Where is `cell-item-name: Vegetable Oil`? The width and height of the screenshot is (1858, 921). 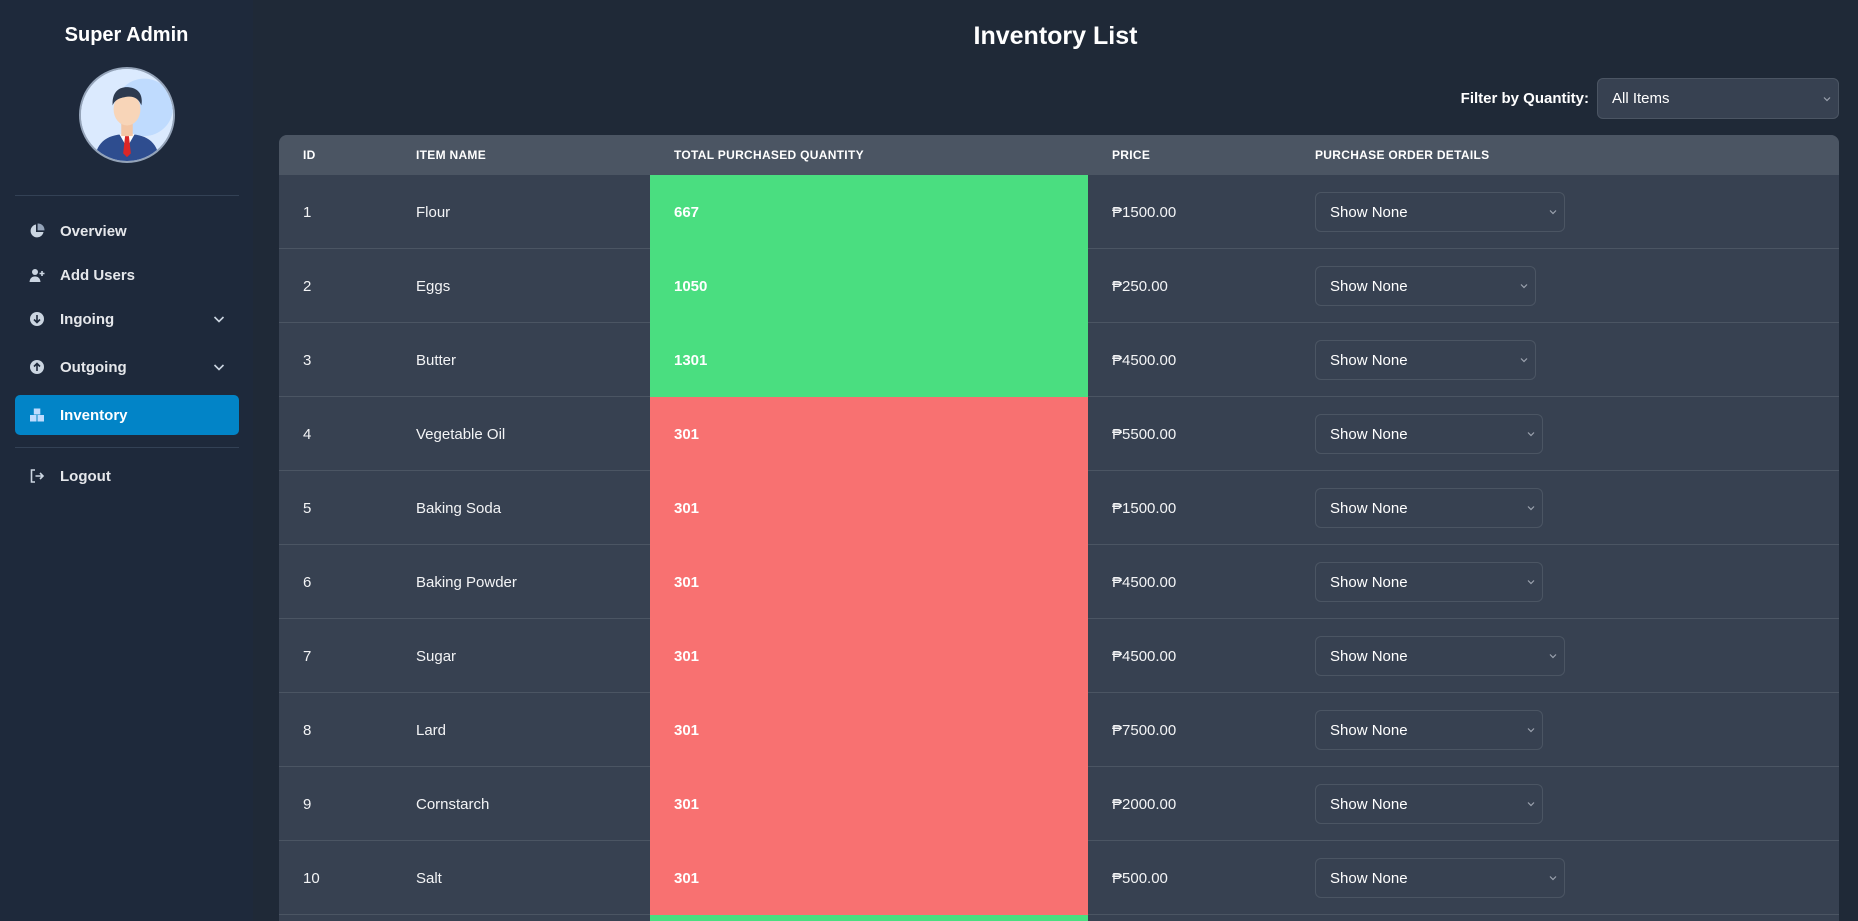 cell-item-name: Vegetable Oil is located at coordinates (461, 434).